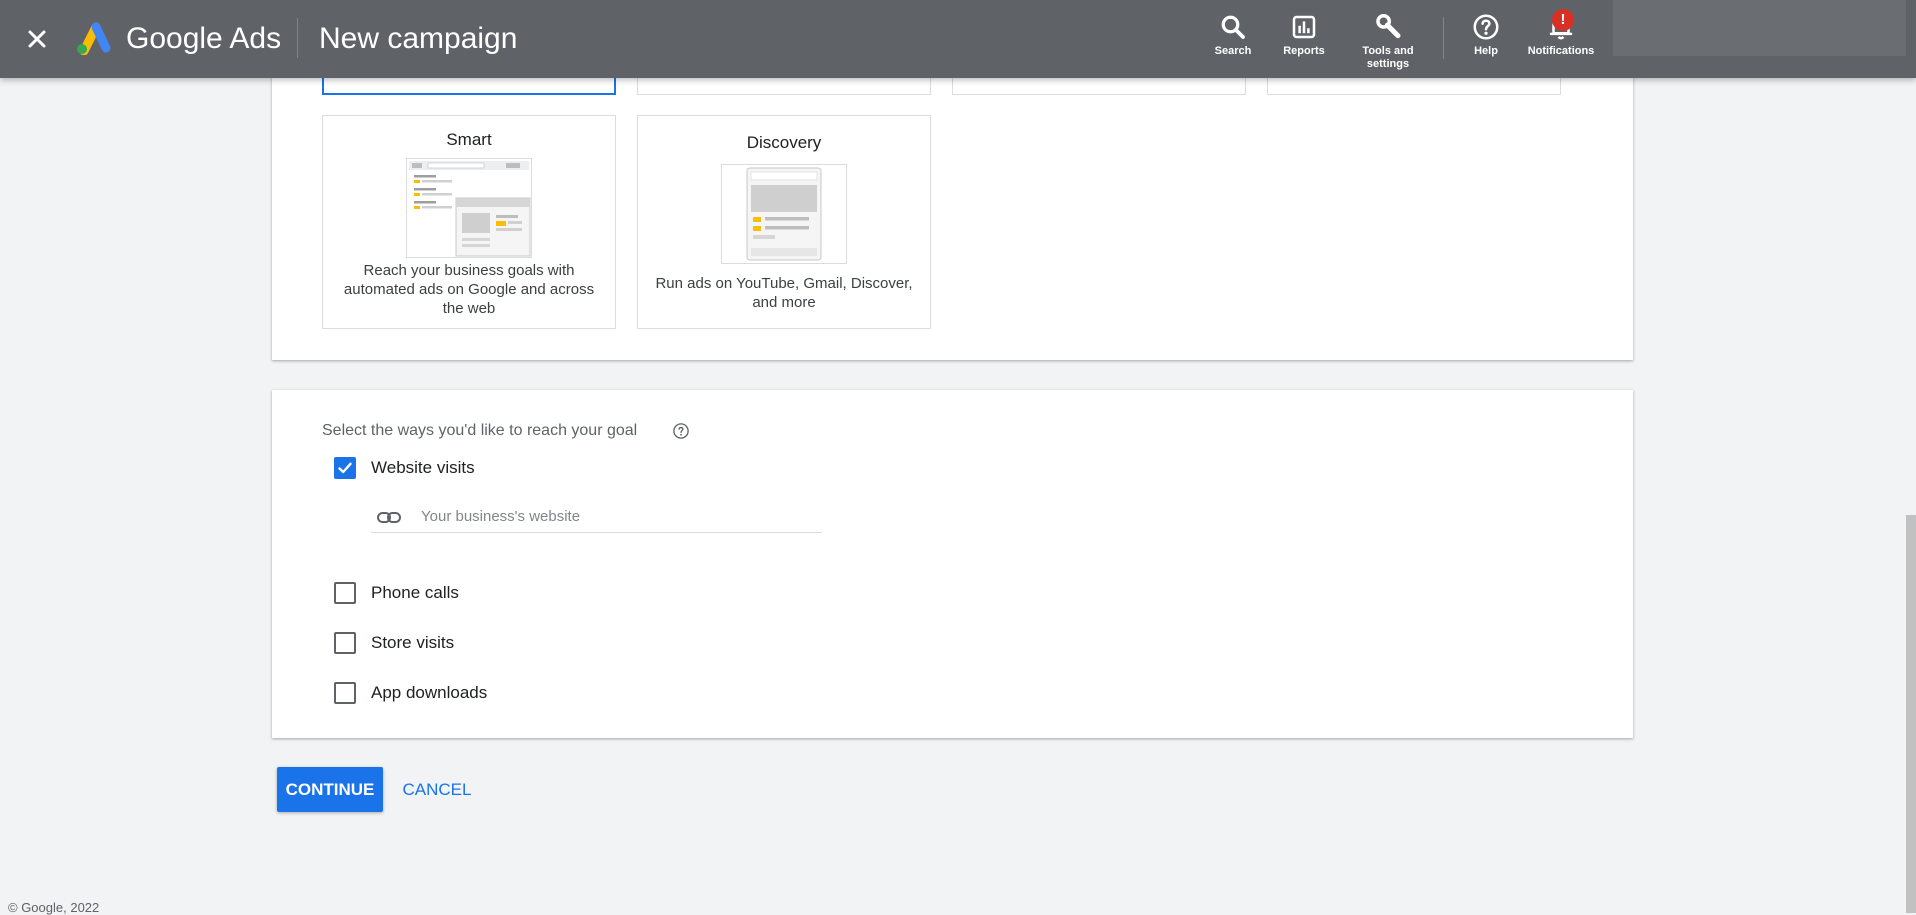  I want to click on wrench-icon, so click(1388, 26).